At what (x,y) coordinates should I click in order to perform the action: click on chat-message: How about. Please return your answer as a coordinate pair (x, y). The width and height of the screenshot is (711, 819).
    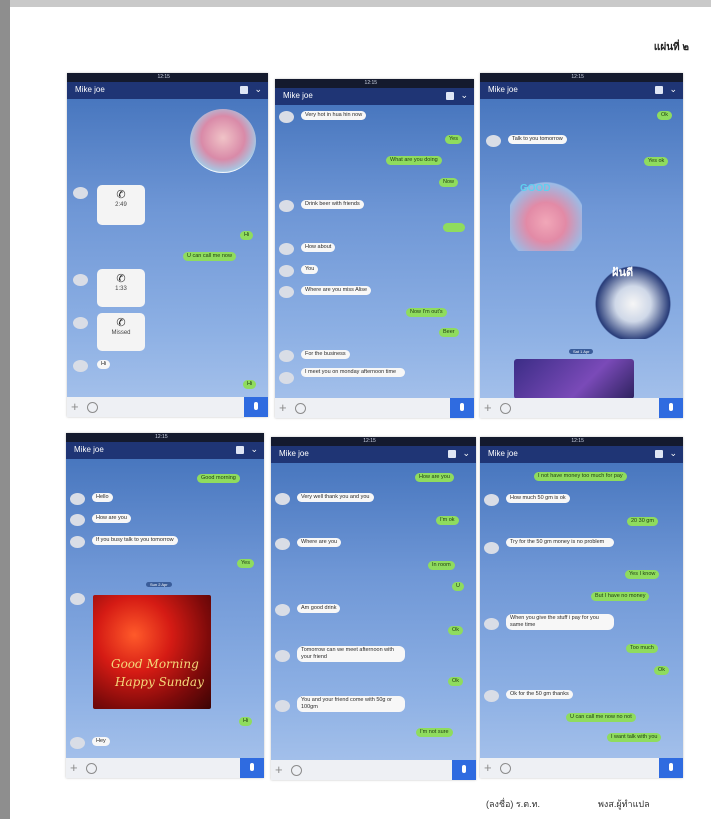
    Looking at the image, I should click on (318, 247).